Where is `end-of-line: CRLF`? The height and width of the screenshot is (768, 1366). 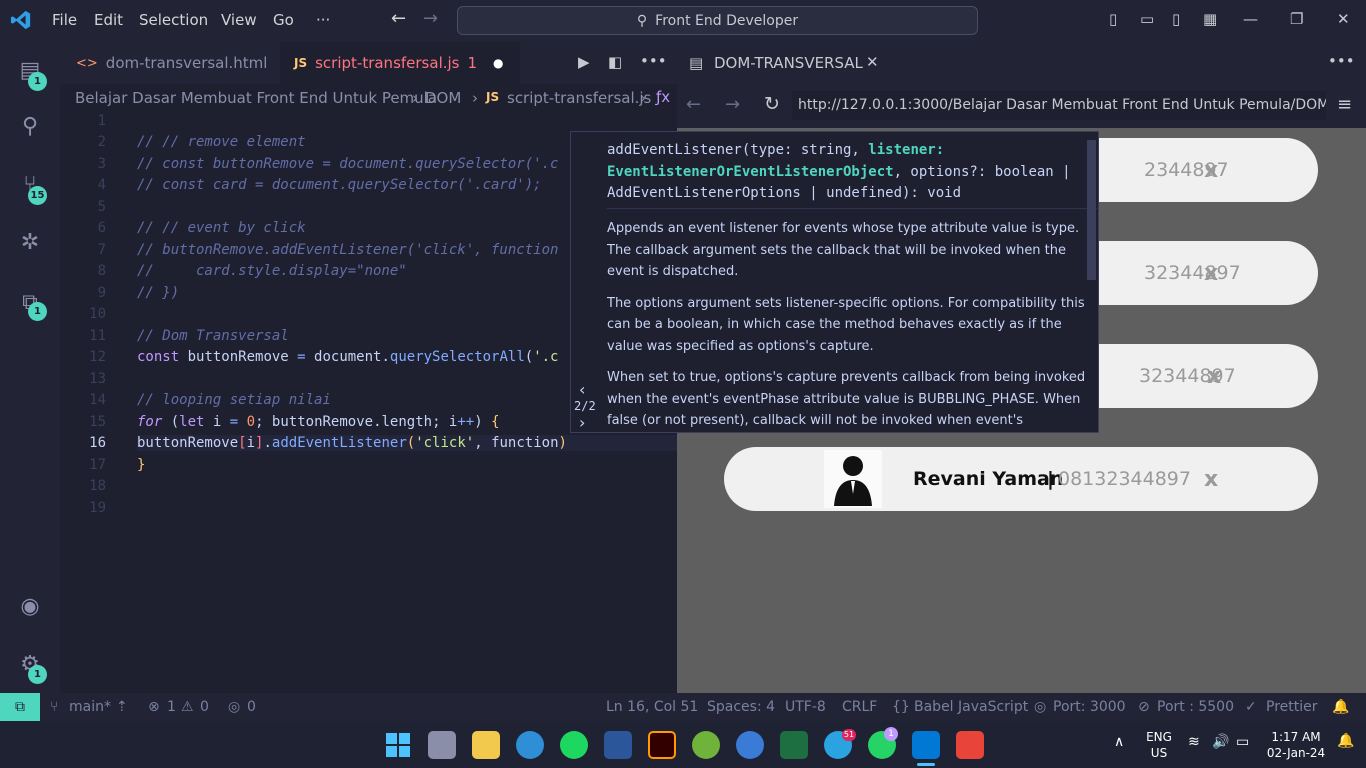
end-of-line: CRLF is located at coordinates (859, 707).